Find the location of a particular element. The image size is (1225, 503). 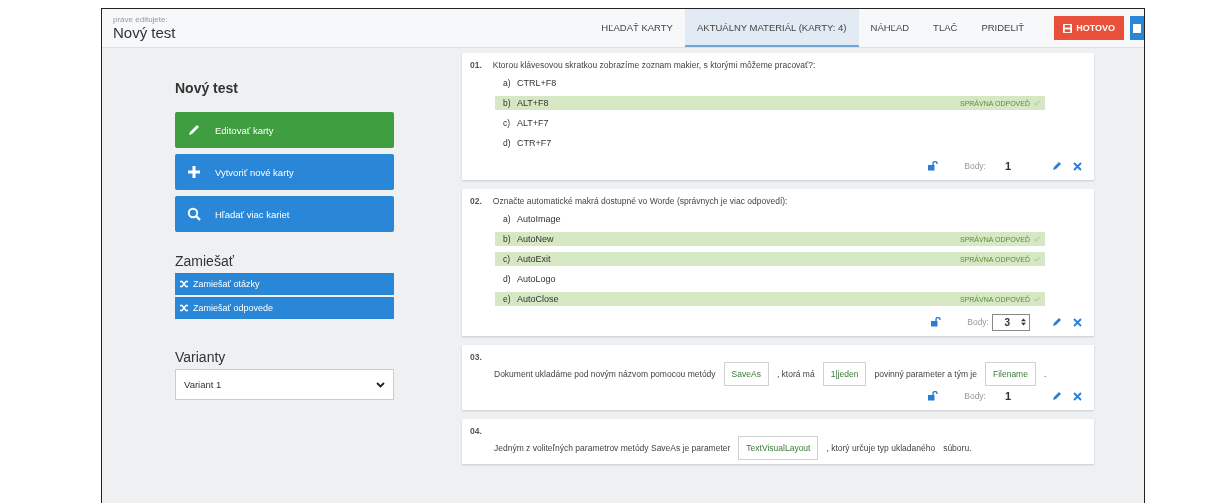

option-text: AutoLogo is located at coordinates (537, 279).